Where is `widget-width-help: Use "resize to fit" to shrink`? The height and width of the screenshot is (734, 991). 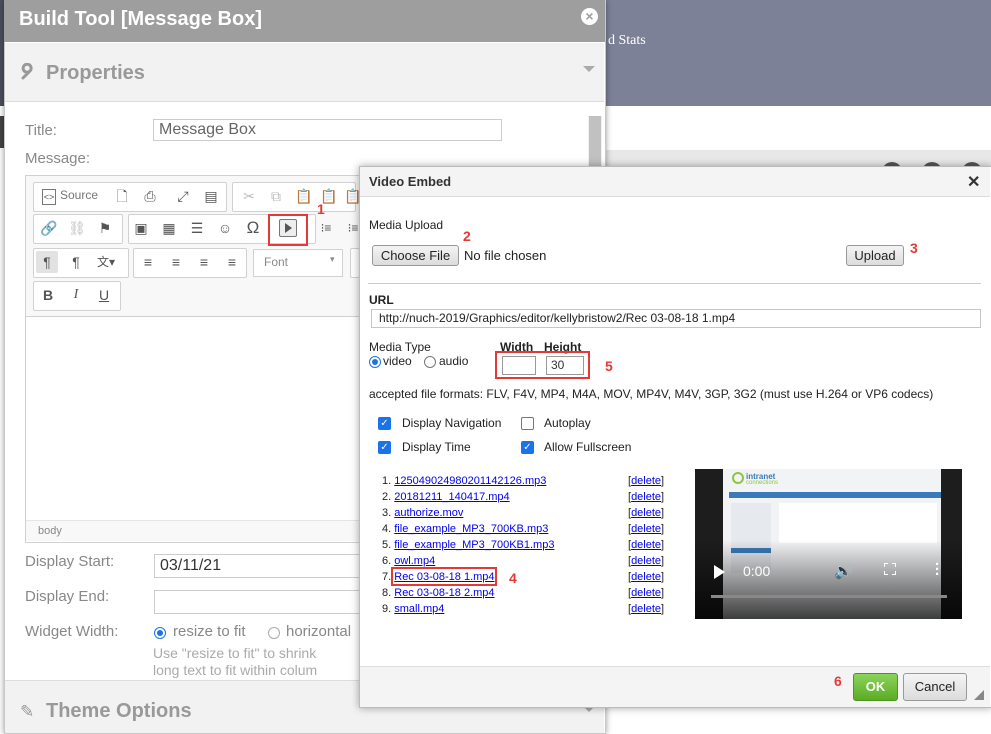 widget-width-help: Use "resize to fit" to shrink is located at coordinates (235, 653).